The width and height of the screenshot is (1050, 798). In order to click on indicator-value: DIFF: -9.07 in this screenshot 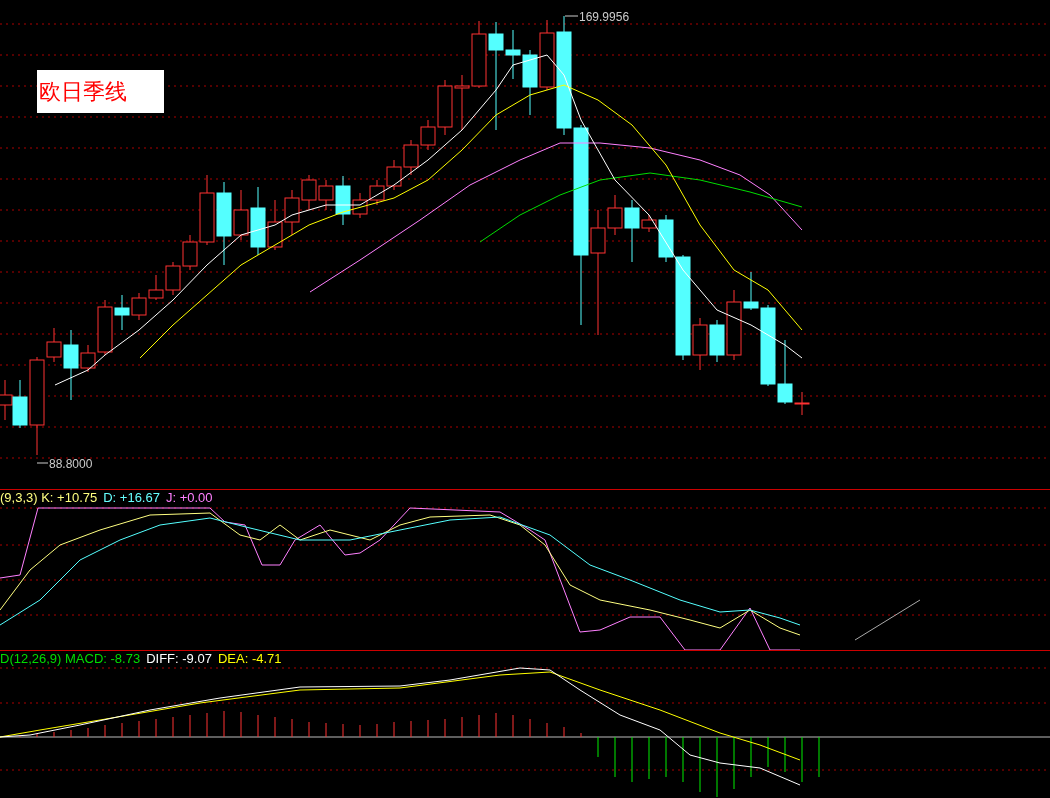, I will do `click(179, 659)`.